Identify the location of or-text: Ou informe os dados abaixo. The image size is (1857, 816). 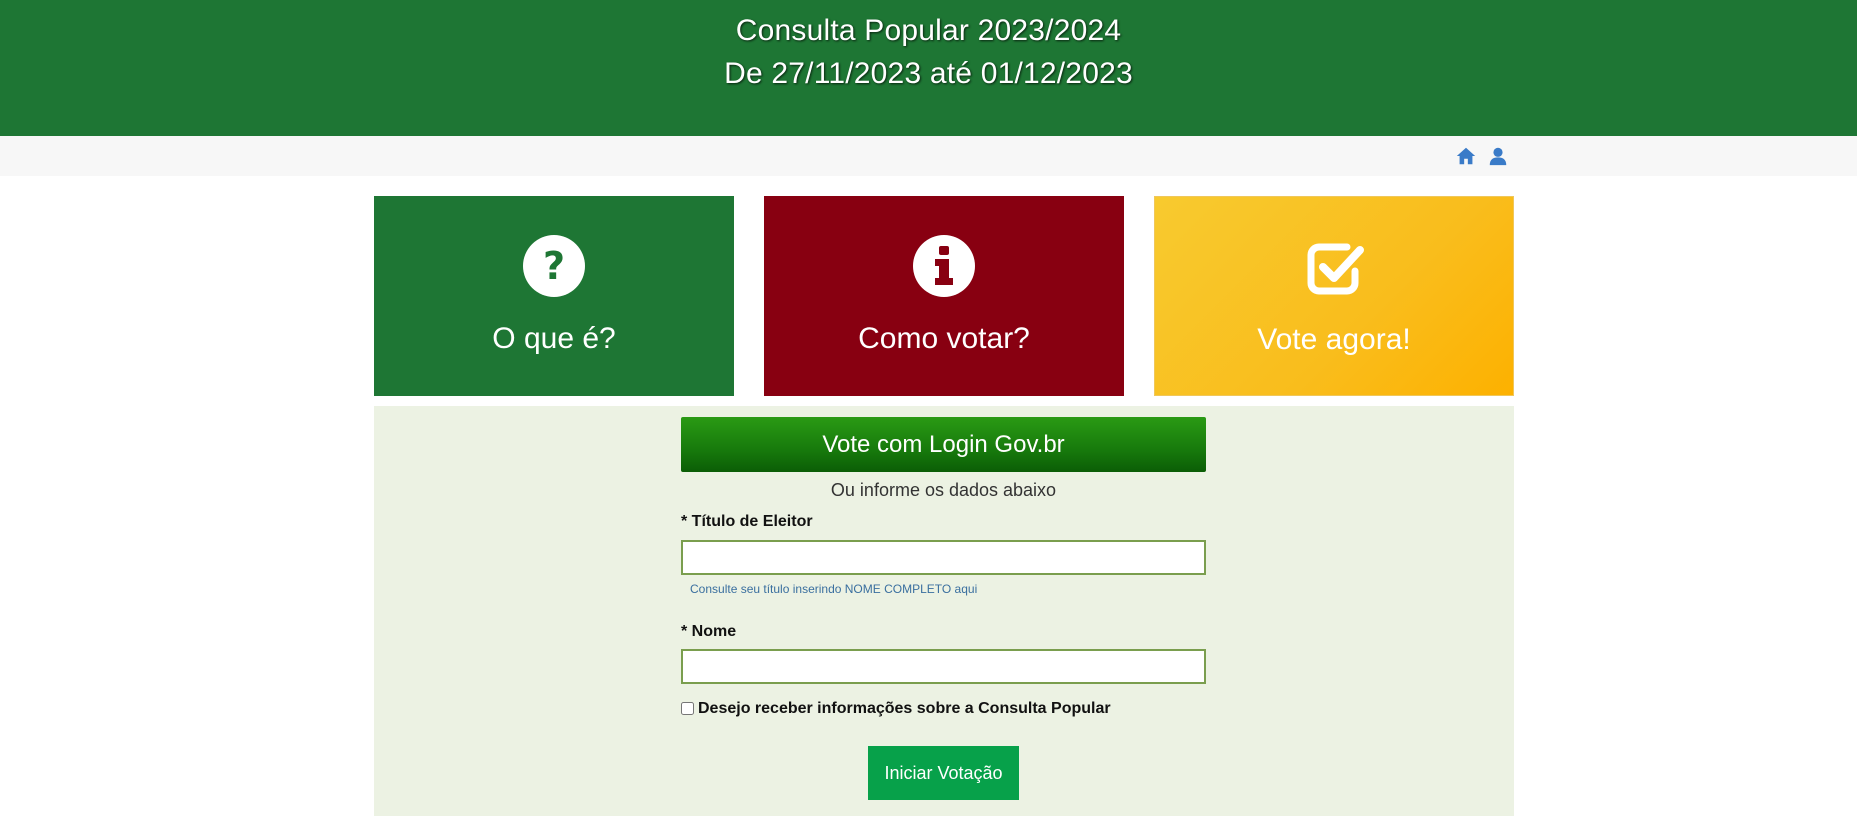
(943, 490).